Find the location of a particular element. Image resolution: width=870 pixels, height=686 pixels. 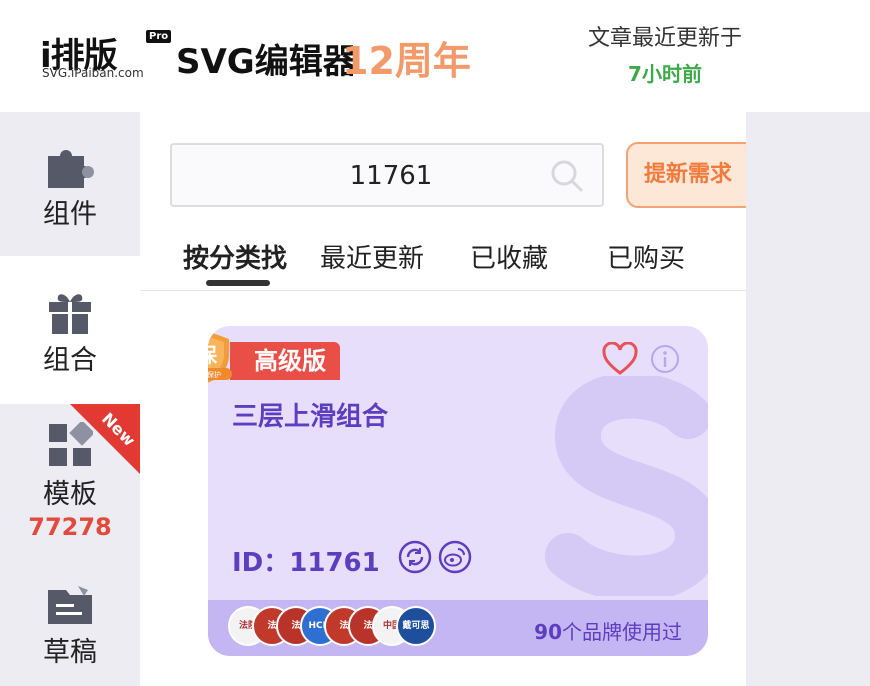

template-count: 77278 is located at coordinates (70, 527).